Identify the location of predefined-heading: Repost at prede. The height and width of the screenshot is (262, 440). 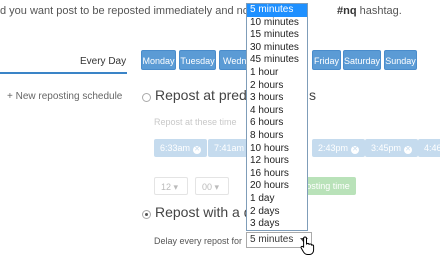
(205, 95).